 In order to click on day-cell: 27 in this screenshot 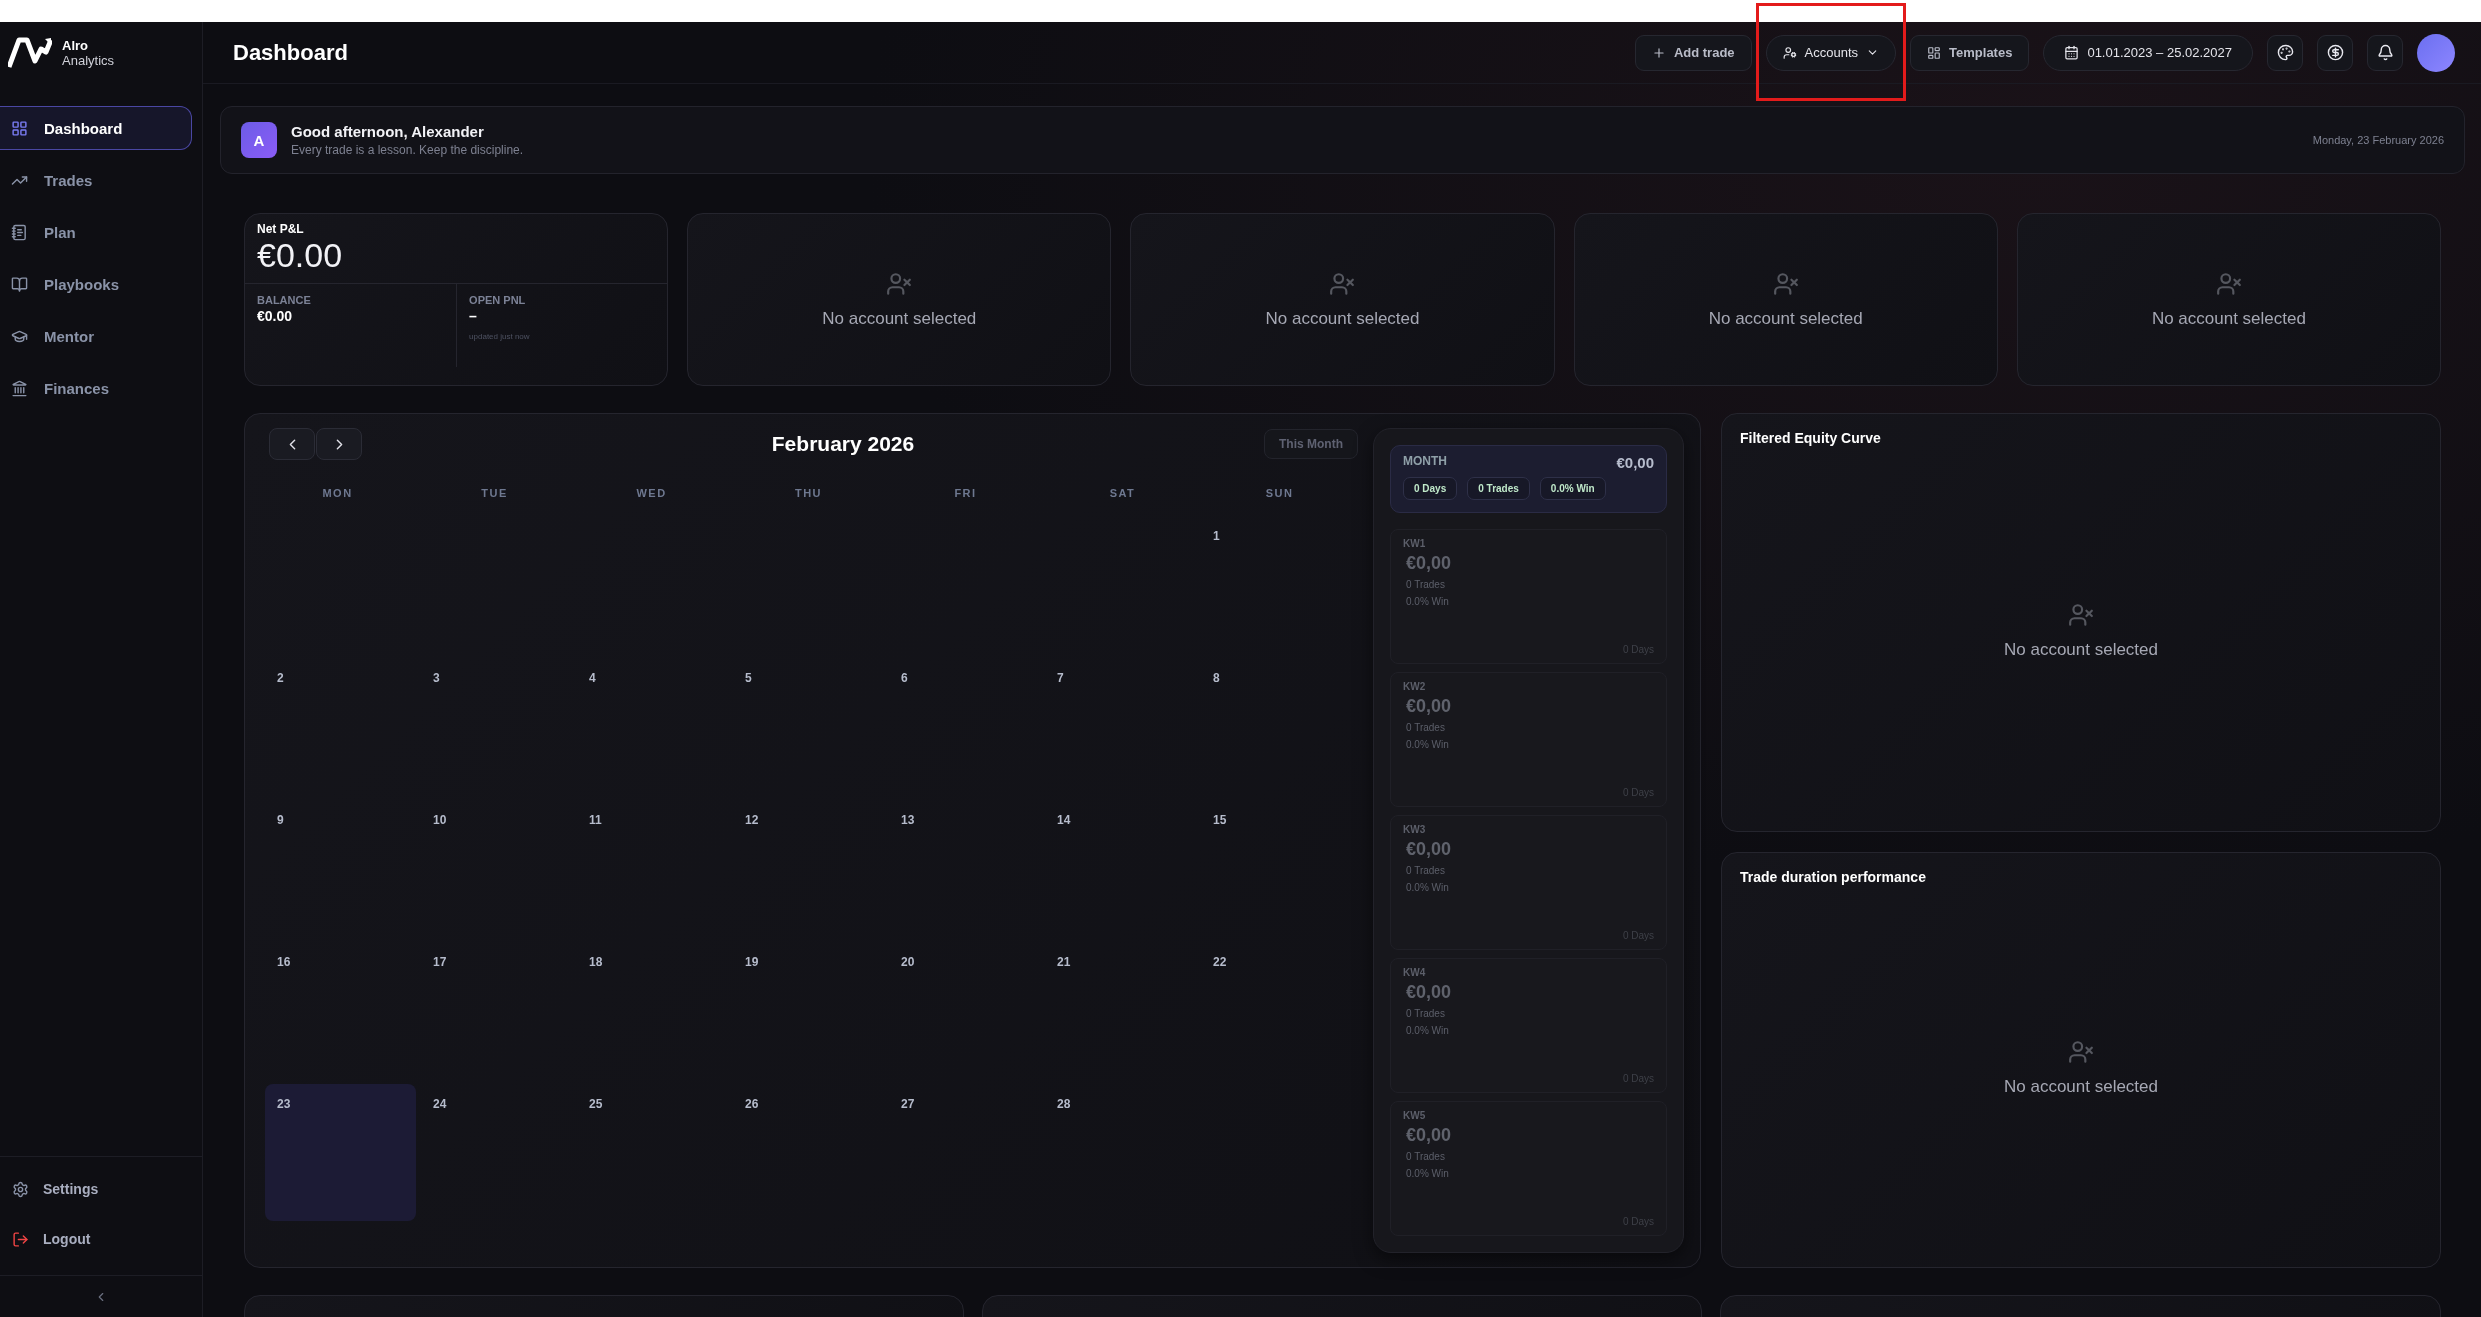, I will do `click(964, 1152)`.